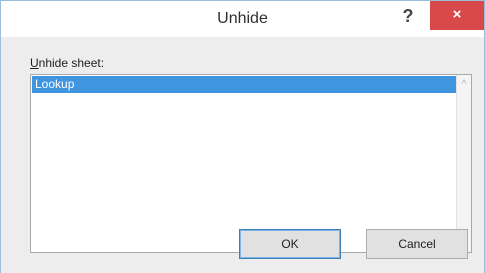 The image size is (485, 273). What do you see at coordinates (463, 163) in the screenshot?
I see `vertical-scrollbar: ^ v` at bounding box center [463, 163].